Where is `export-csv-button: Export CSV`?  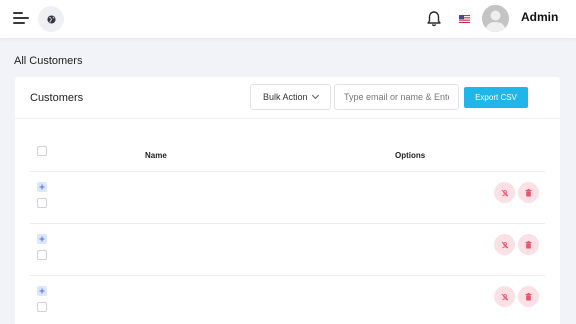
export-csv-button: Export CSV is located at coordinates (496, 97).